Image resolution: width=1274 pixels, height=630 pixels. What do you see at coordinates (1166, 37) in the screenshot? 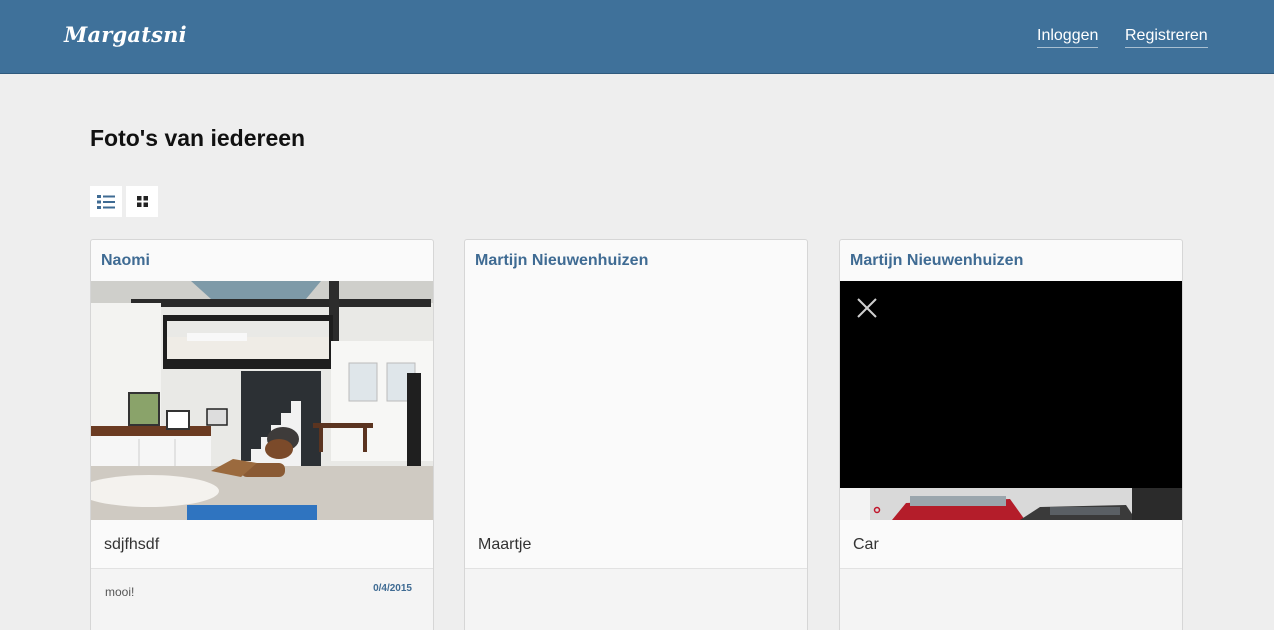
I see `register-link: Registreren` at bounding box center [1166, 37].